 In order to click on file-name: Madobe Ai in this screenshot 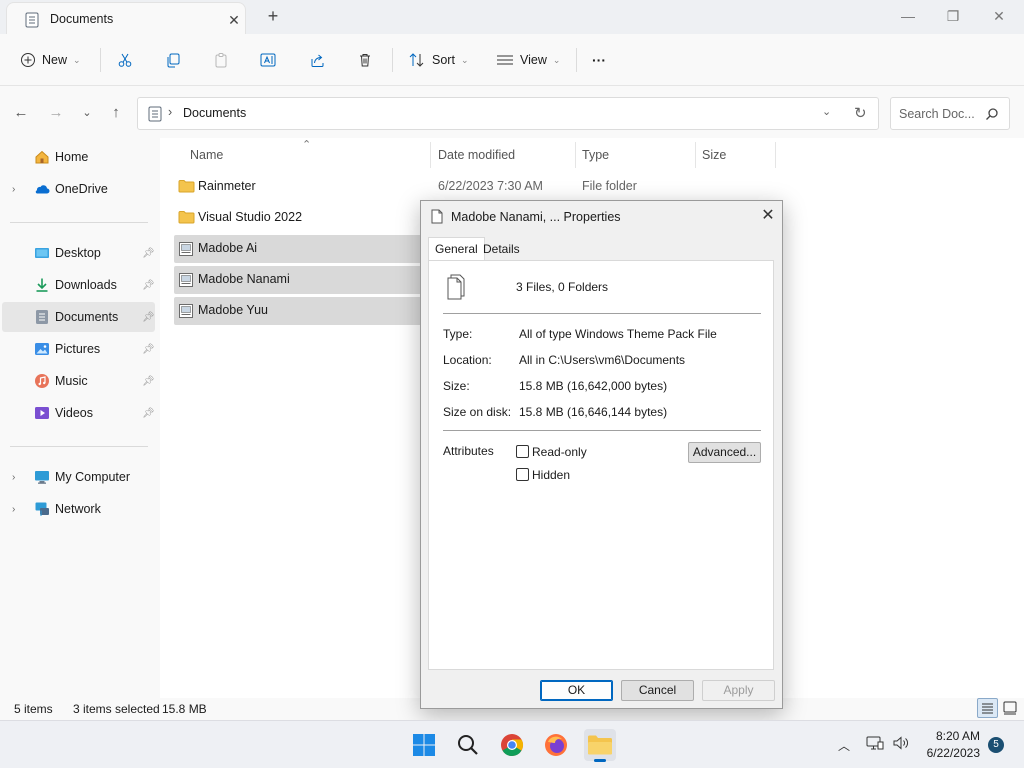, I will do `click(228, 248)`.